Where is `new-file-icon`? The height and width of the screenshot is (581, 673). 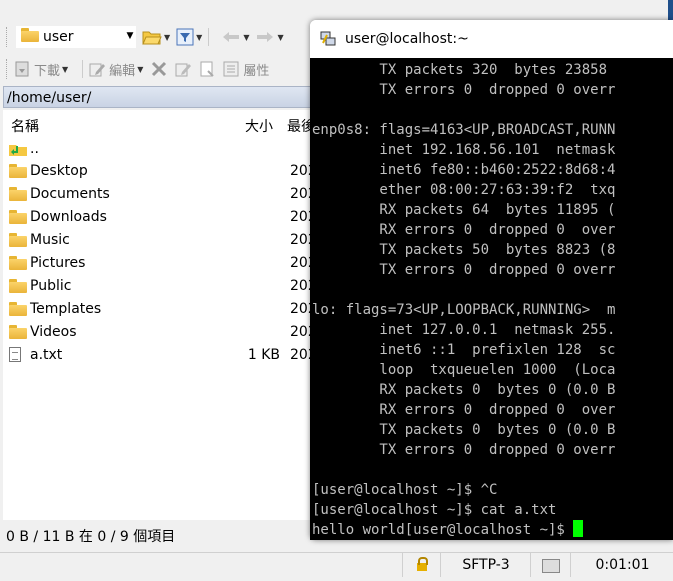
new-file-icon is located at coordinates (207, 69).